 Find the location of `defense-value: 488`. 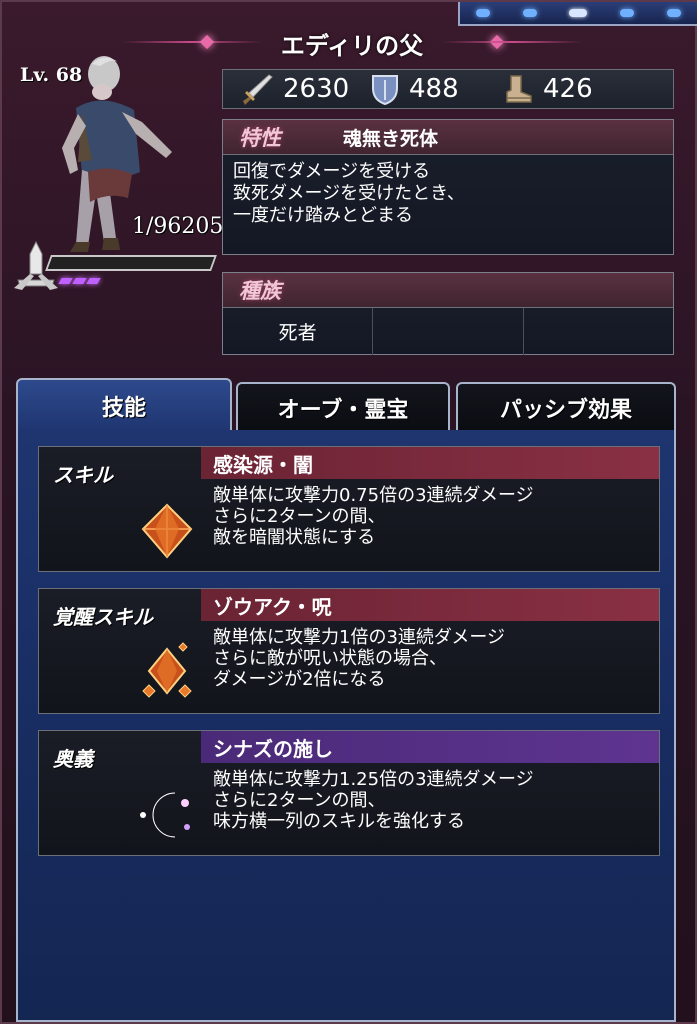

defense-value: 488 is located at coordinates (434, 89).